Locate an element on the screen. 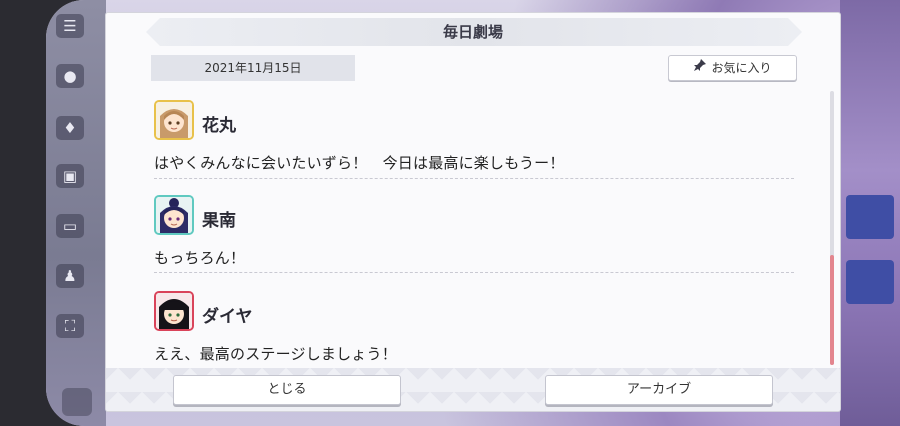 The image size is (900, 426). chat-icon: ● is located at coordinates (70, 76).